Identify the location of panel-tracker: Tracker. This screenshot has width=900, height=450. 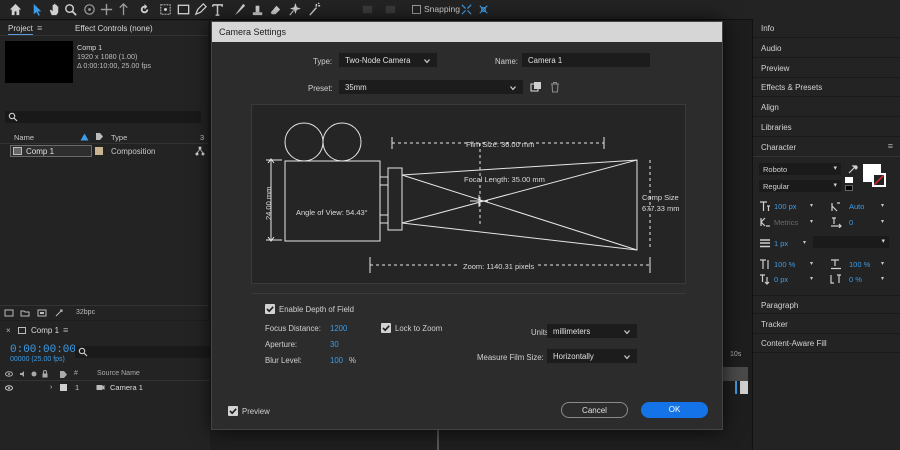
(826, 324).